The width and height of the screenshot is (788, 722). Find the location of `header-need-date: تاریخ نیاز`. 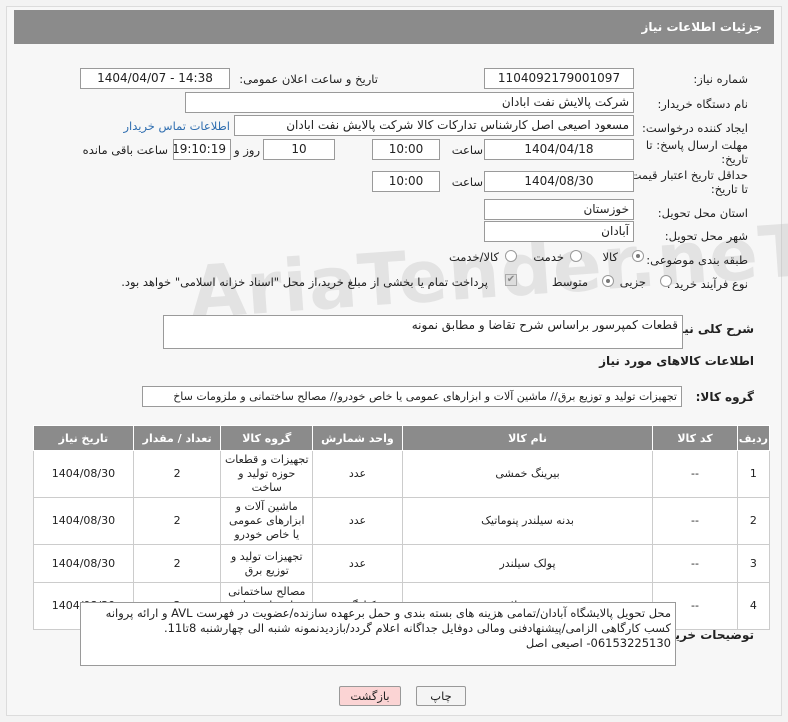

header-need-date: تاریخ نیاز is located at coordinates (83, 438).